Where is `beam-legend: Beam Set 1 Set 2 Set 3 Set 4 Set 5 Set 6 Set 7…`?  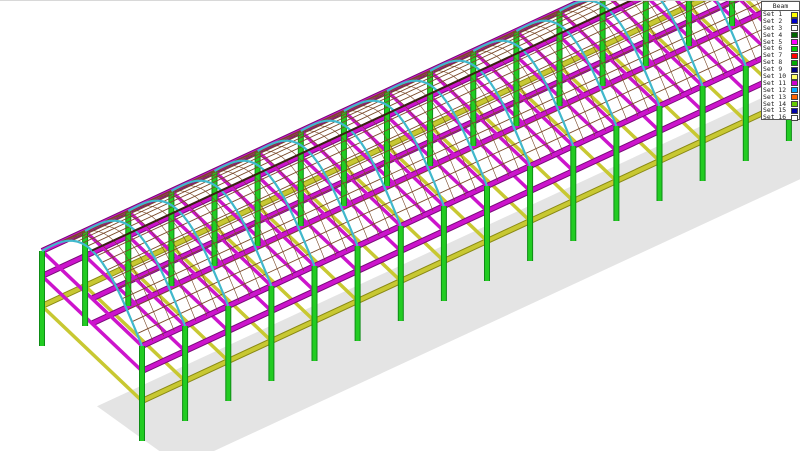 beam-legend: Beam Set 1 Set 2 Set 3 Set 4 Set 5 Set 6 Set 7… is located at coordinates (780, 61).